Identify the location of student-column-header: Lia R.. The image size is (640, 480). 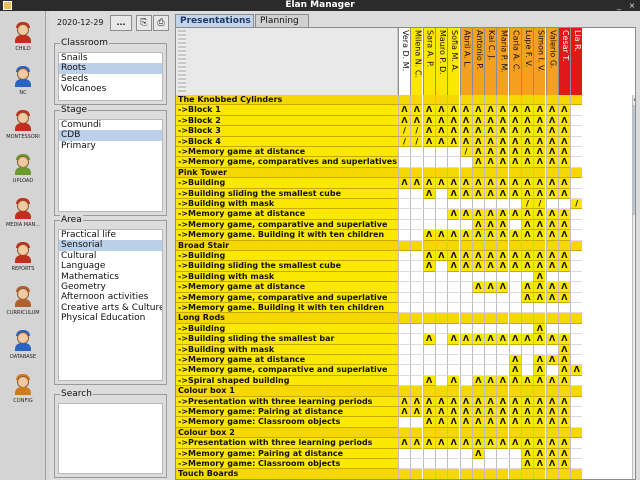
(576, 61).